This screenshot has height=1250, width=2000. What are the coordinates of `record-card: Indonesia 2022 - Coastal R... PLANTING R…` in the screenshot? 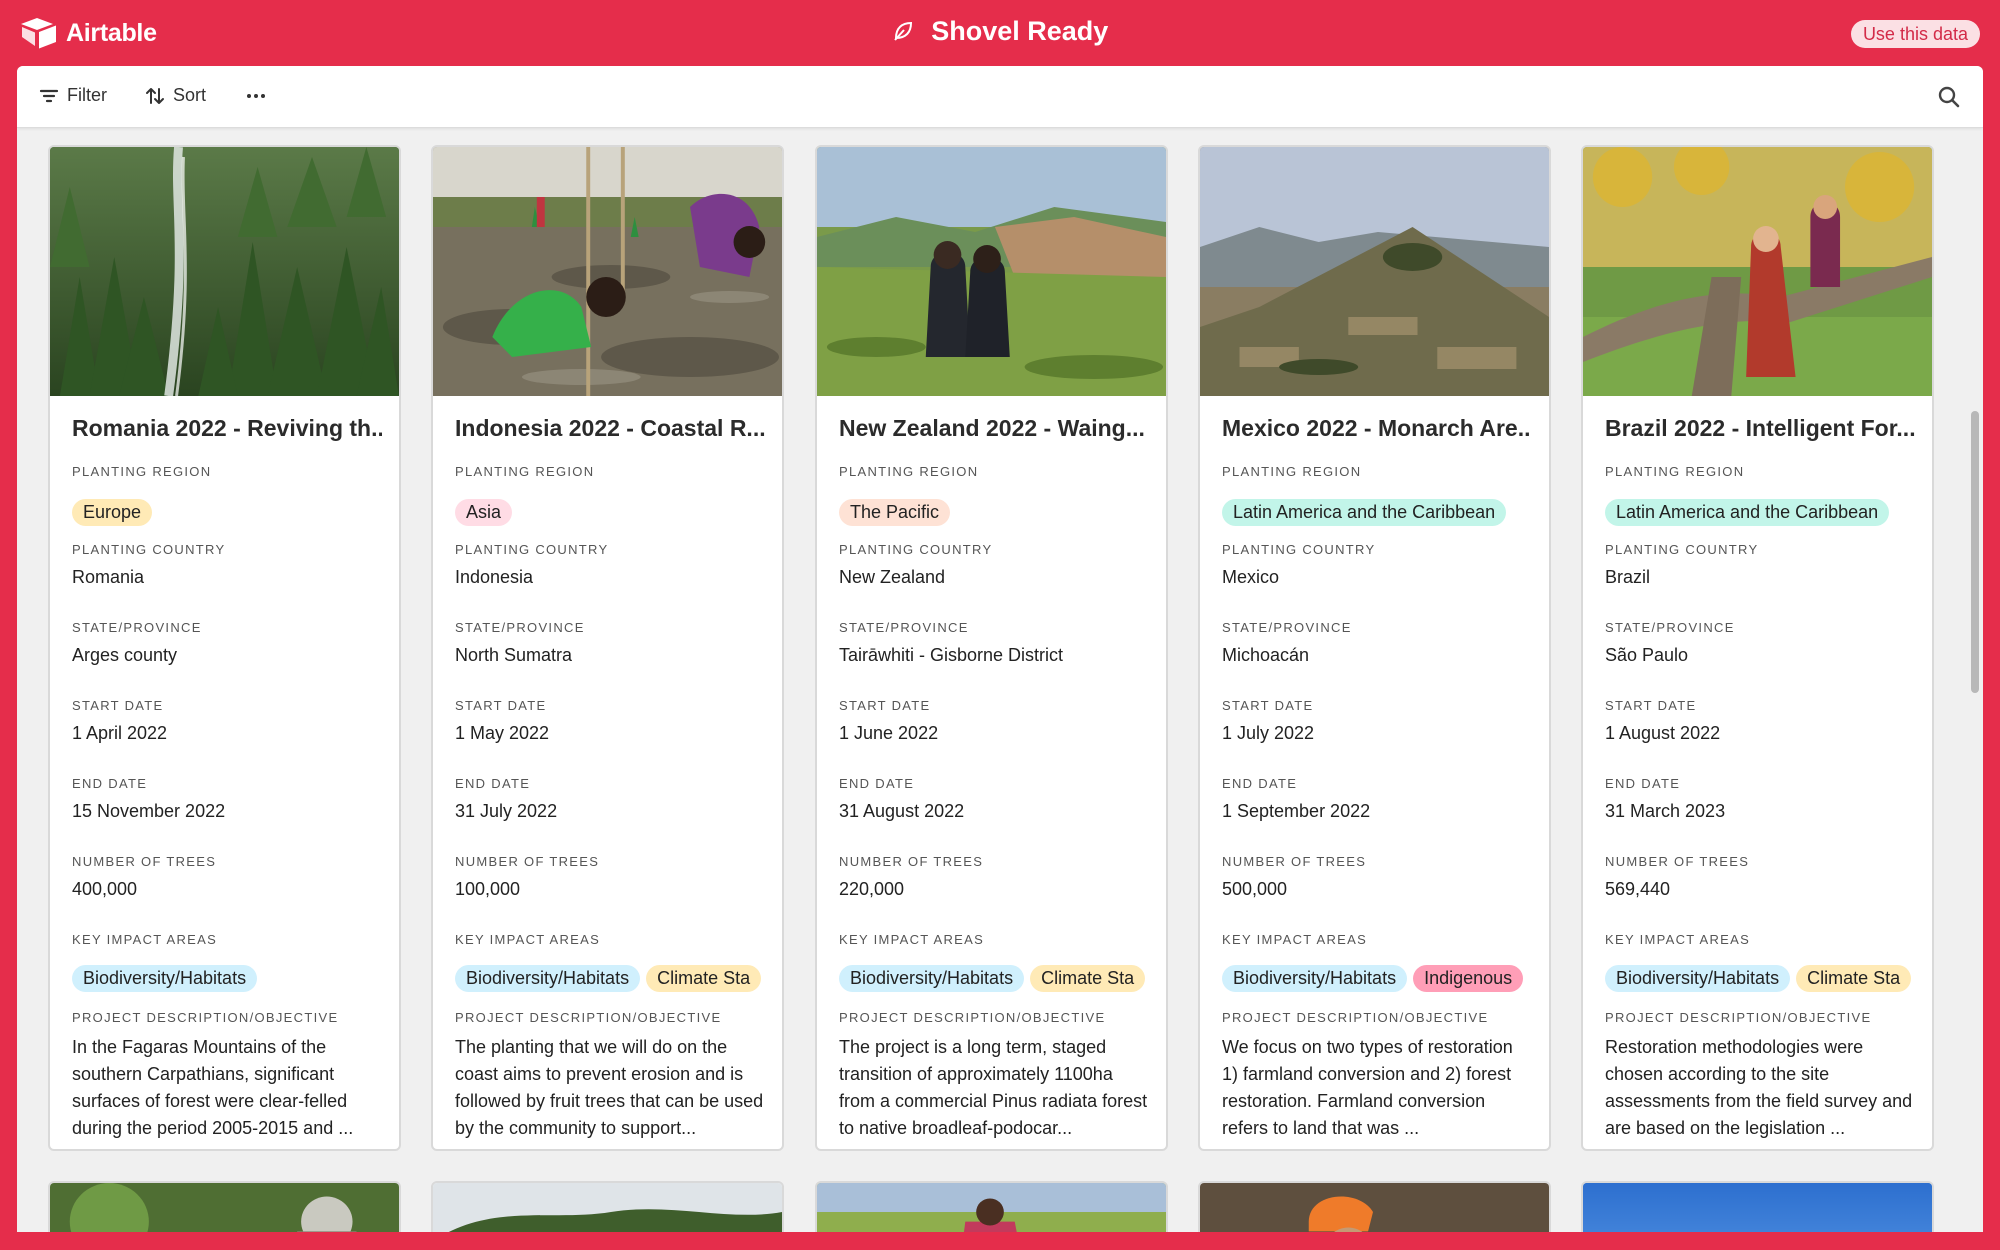 It's located at (607, 648).